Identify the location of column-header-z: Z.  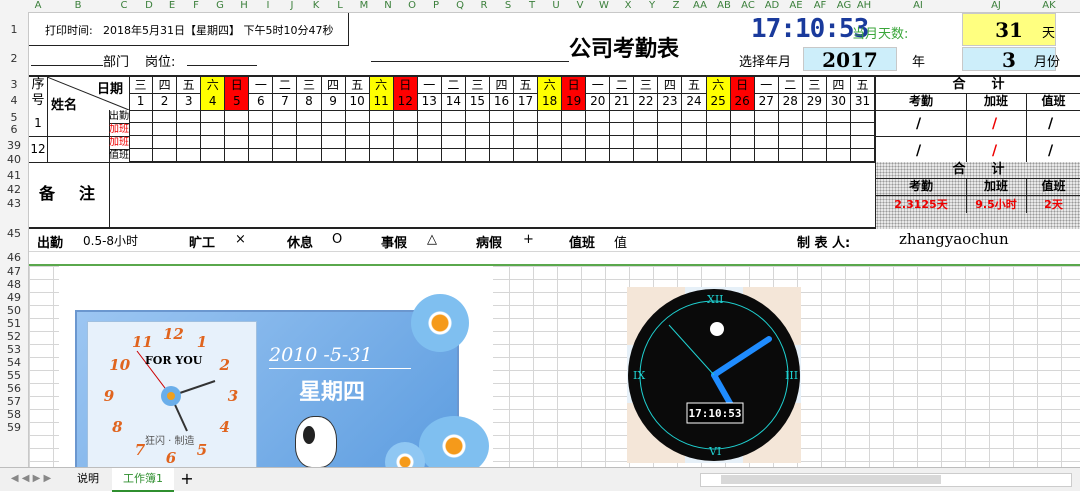
(676, 6).